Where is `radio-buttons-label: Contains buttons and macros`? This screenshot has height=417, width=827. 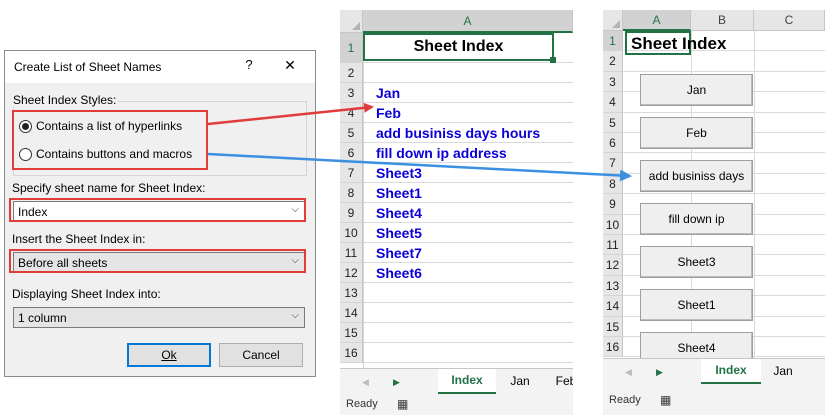 radio-buttons-label: Contains buttons and macros is located at coordinates (114, 154).